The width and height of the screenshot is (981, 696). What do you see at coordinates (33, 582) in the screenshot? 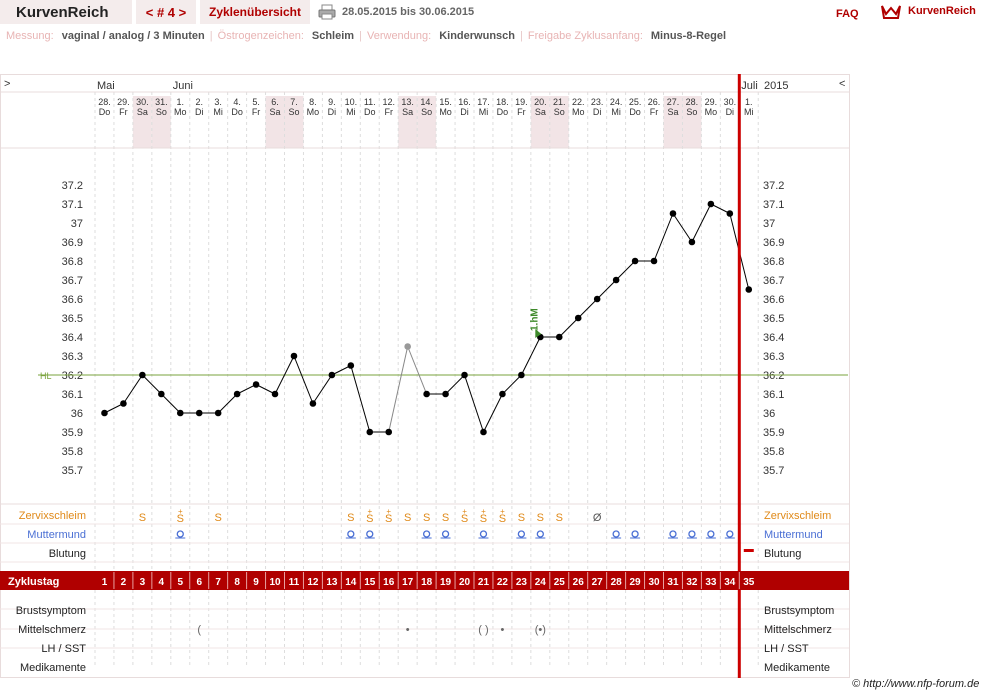
I see `zyklustag-label: Zyklustag` at bounding box center [33, 582].